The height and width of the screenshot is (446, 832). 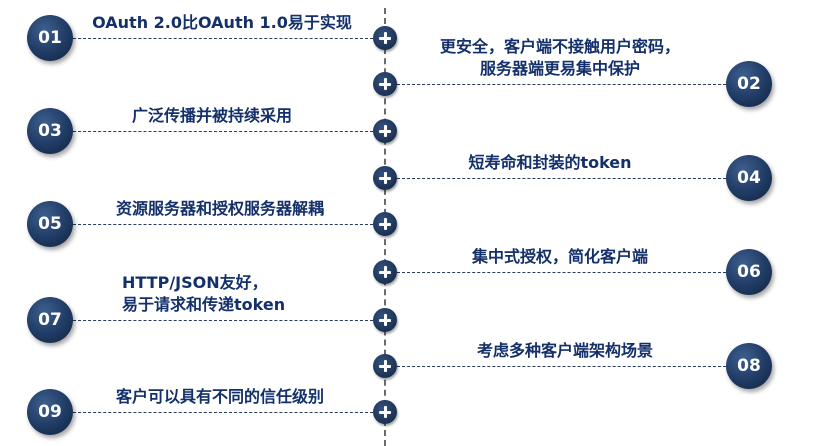 I want to click on item-label-09: 客户可以具有不同的信任级别, so click(x=220, y=397).